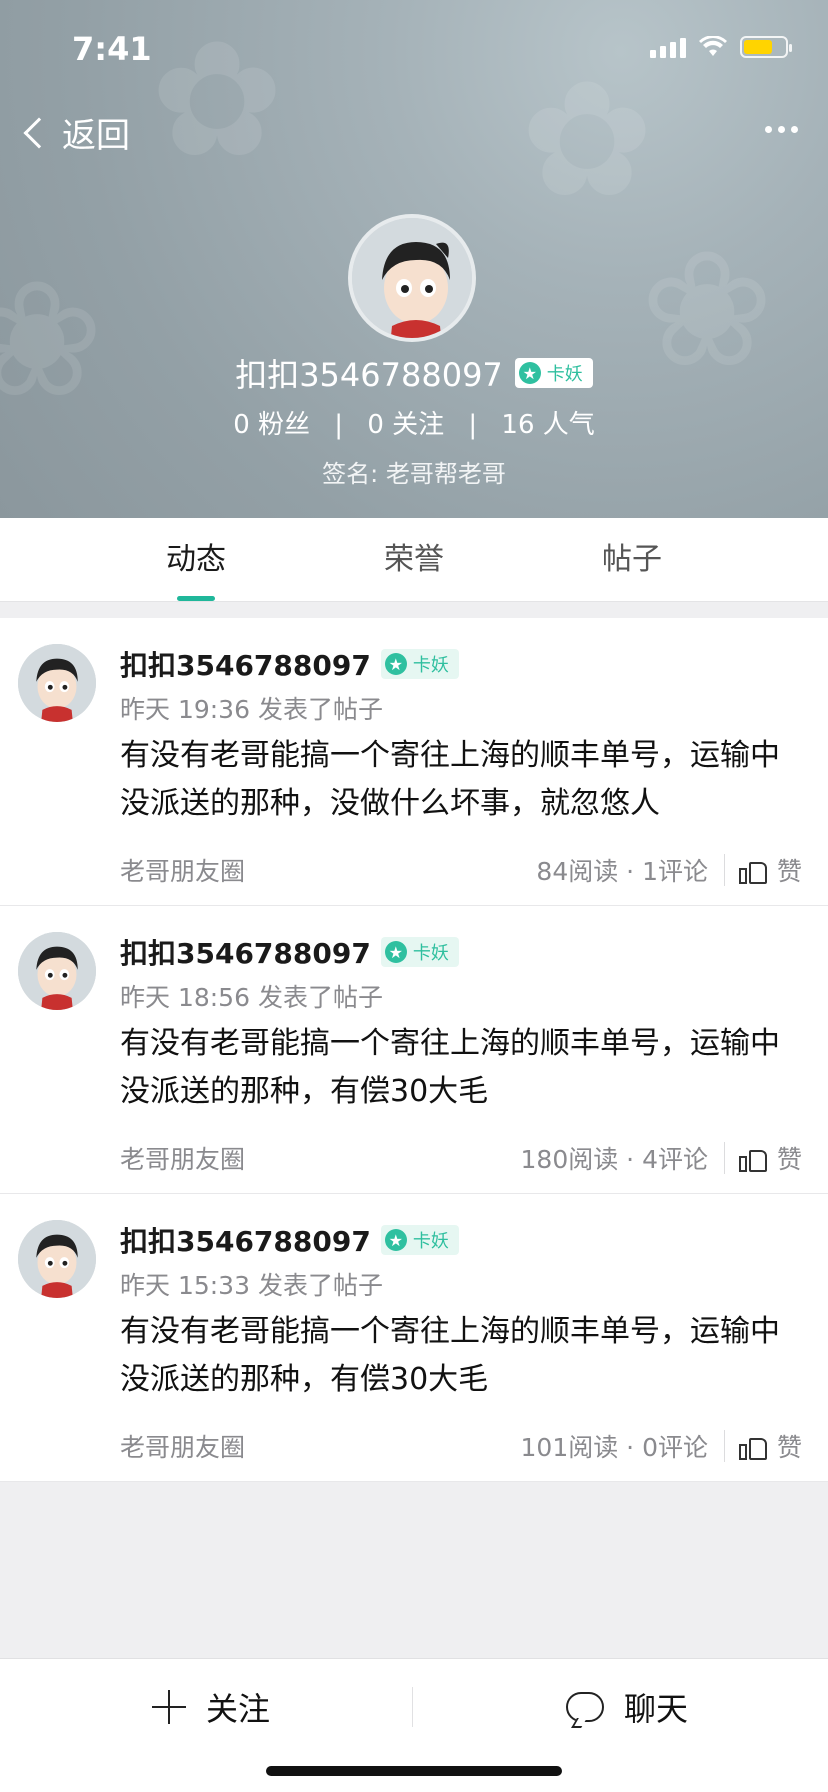 Image resolution: width=828 pixels, height=1792 pixels. I want to click on wifi-icon, so click(713, 46).